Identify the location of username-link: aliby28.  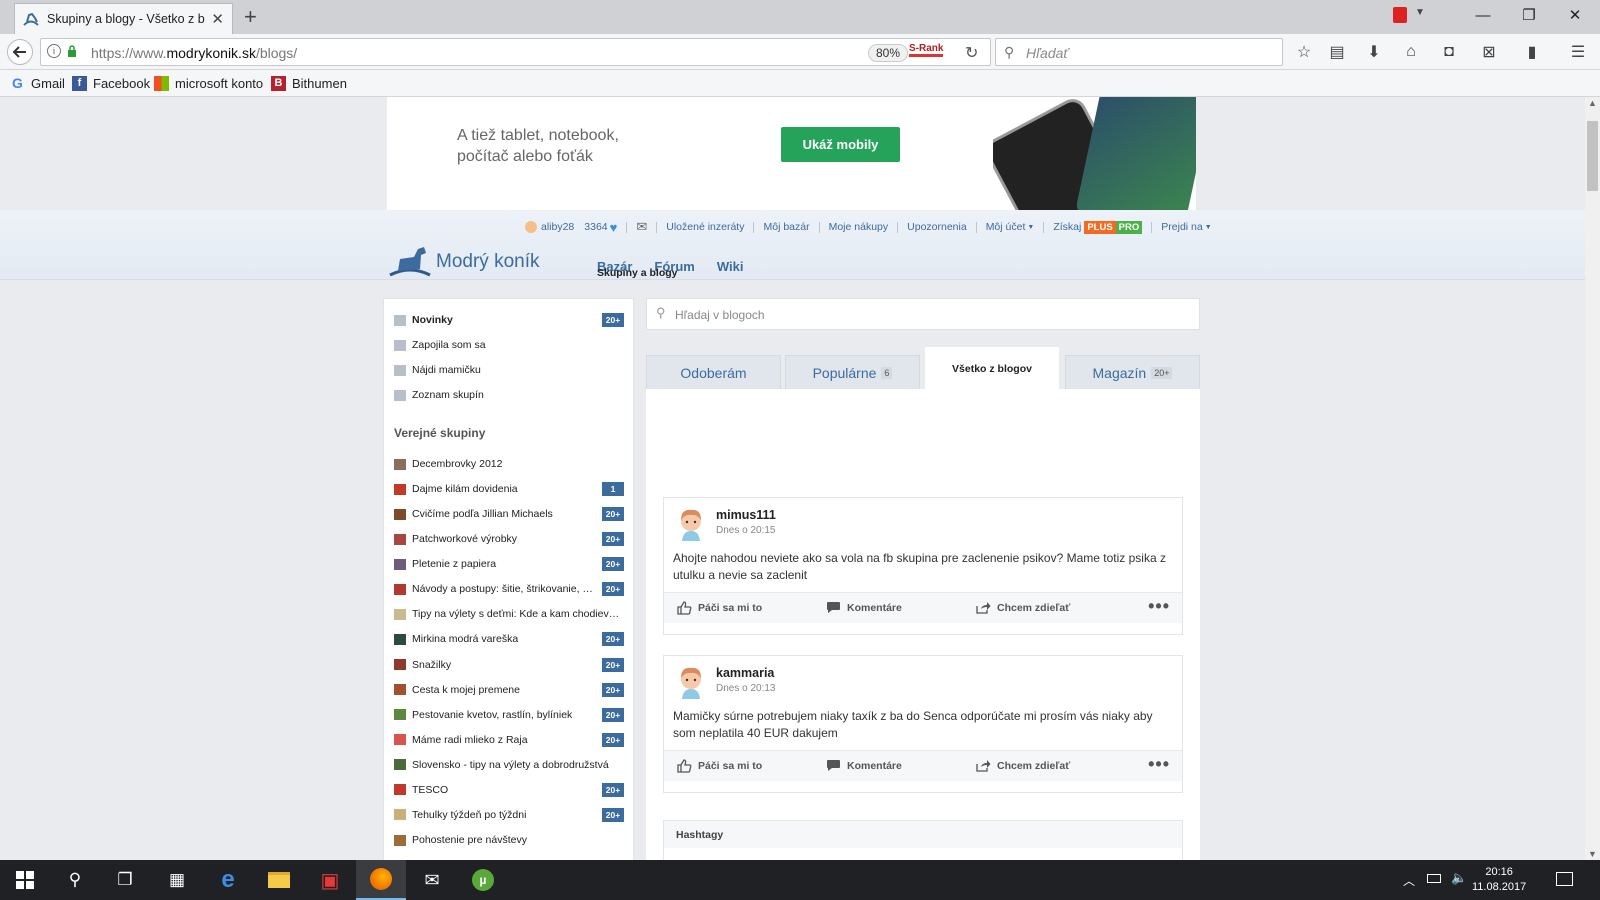
(557, 227).